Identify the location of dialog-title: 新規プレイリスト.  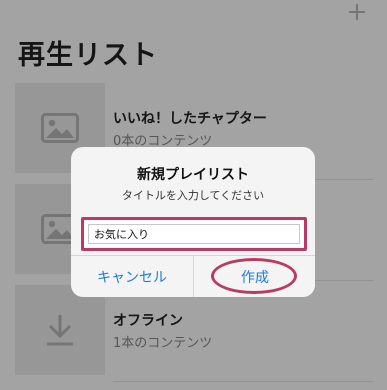
(193, 175).